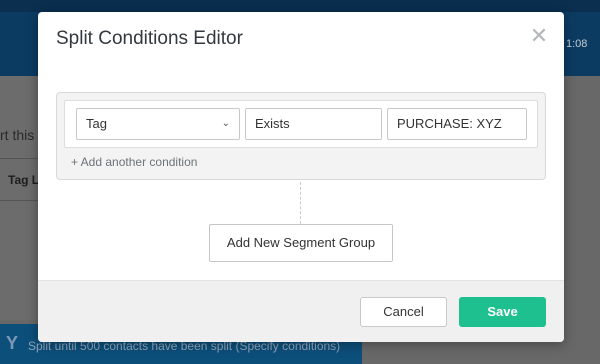  What do you see at coordinates (272, 123) in the screenshot?
I see `condition-operator-value: Exists` at bounding box center [272, 123].